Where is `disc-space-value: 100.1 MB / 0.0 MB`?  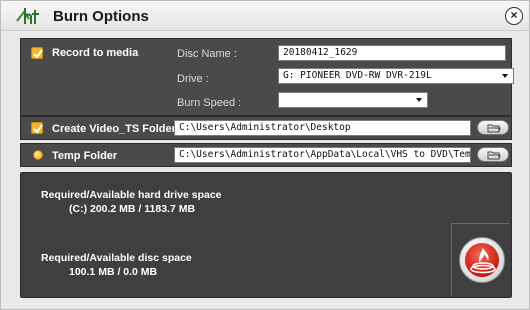 disc-space-value: 100.1 MB / 0.0 MB is located at coordinates (113, 272).